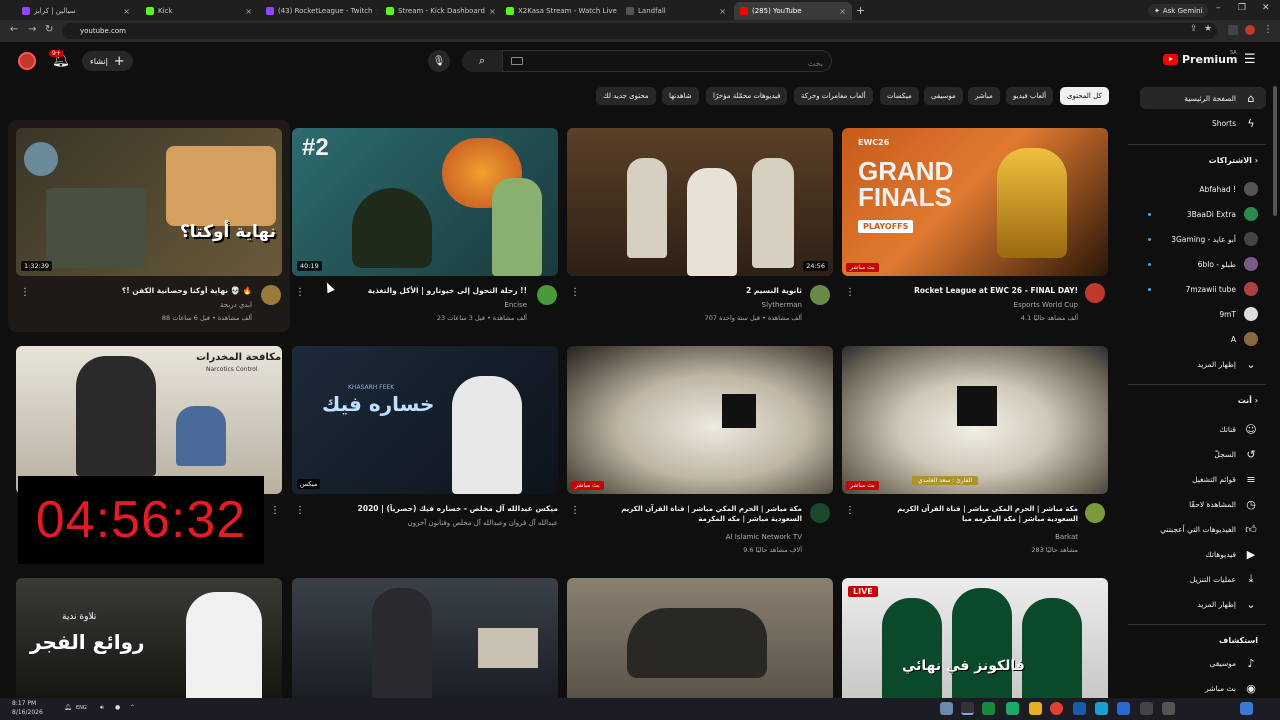  What do you see at coordinates (149, 420) in the screenshot?
I see `video-thumbnail: مكافحة المخدرات Narcotics Control` at bounding box center [149, 420].